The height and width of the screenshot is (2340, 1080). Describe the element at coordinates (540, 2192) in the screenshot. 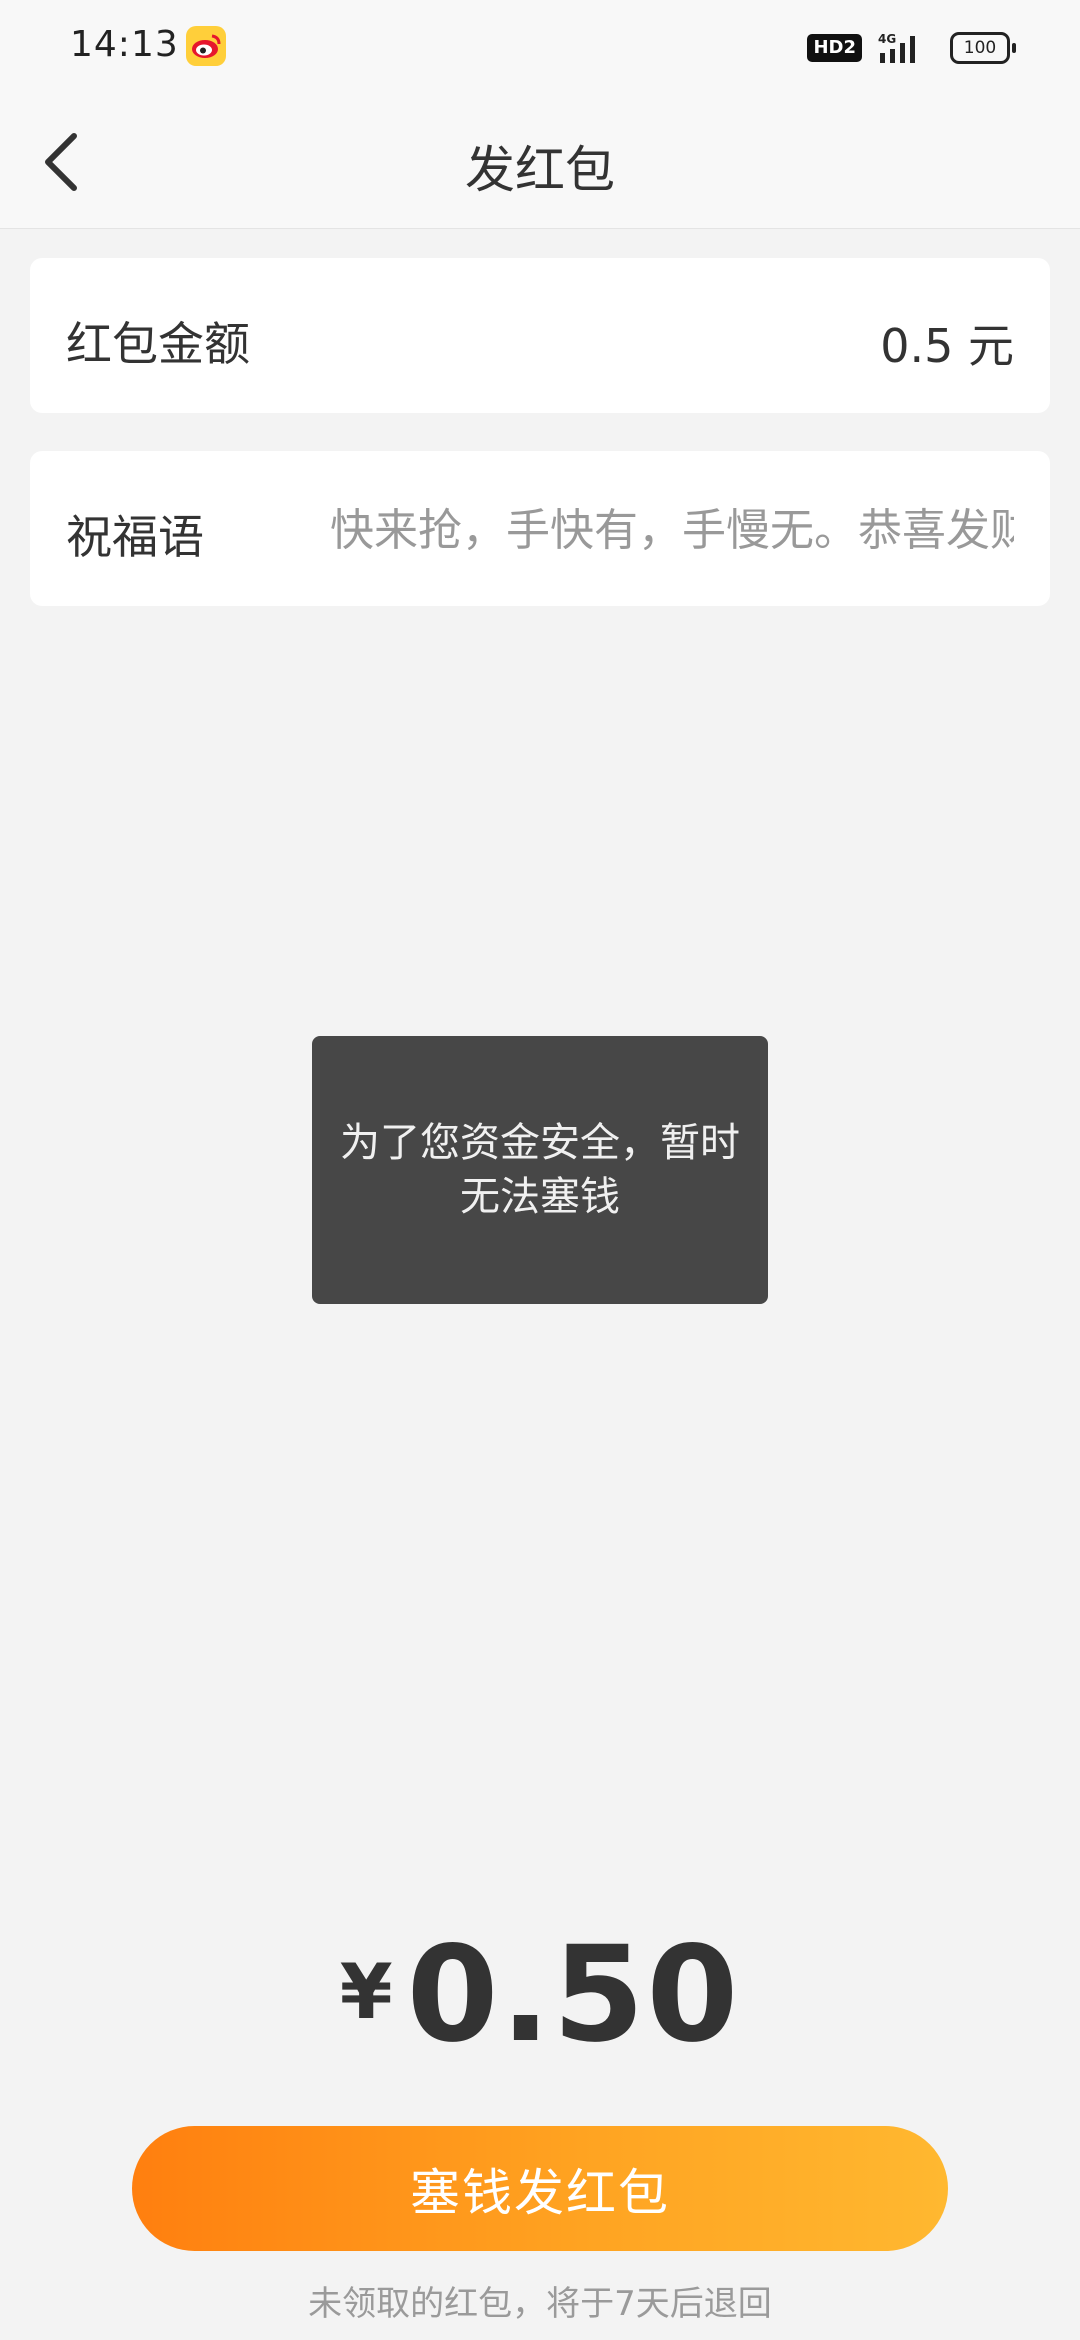

I see `send-button-label: 塞钱发红包` at that location.